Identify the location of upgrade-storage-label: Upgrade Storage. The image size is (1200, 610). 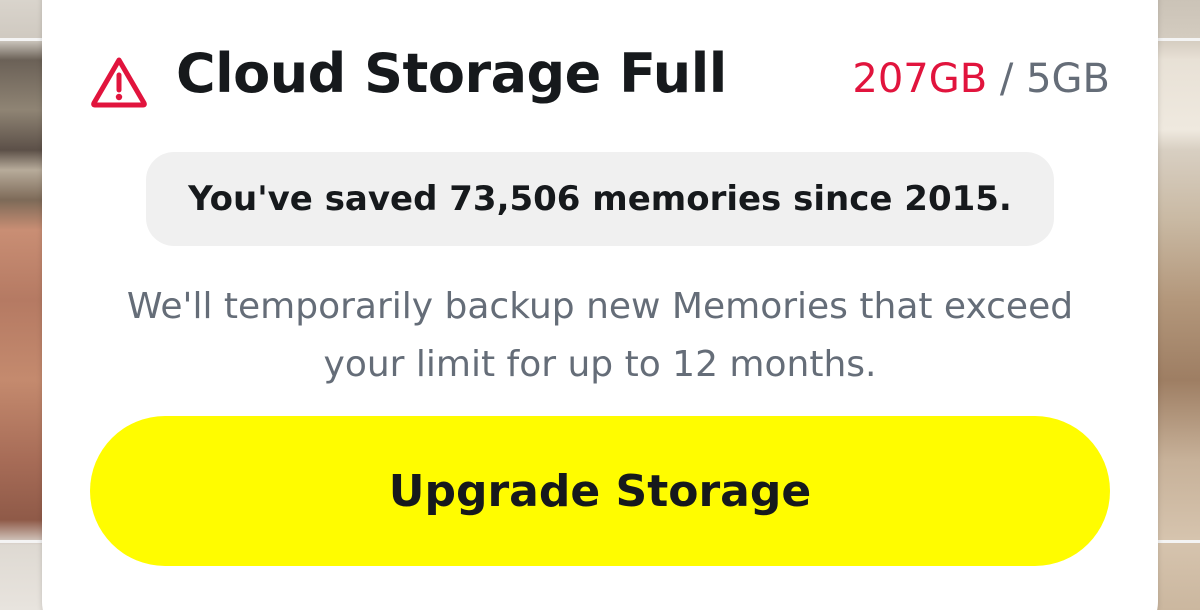
(600, 491).